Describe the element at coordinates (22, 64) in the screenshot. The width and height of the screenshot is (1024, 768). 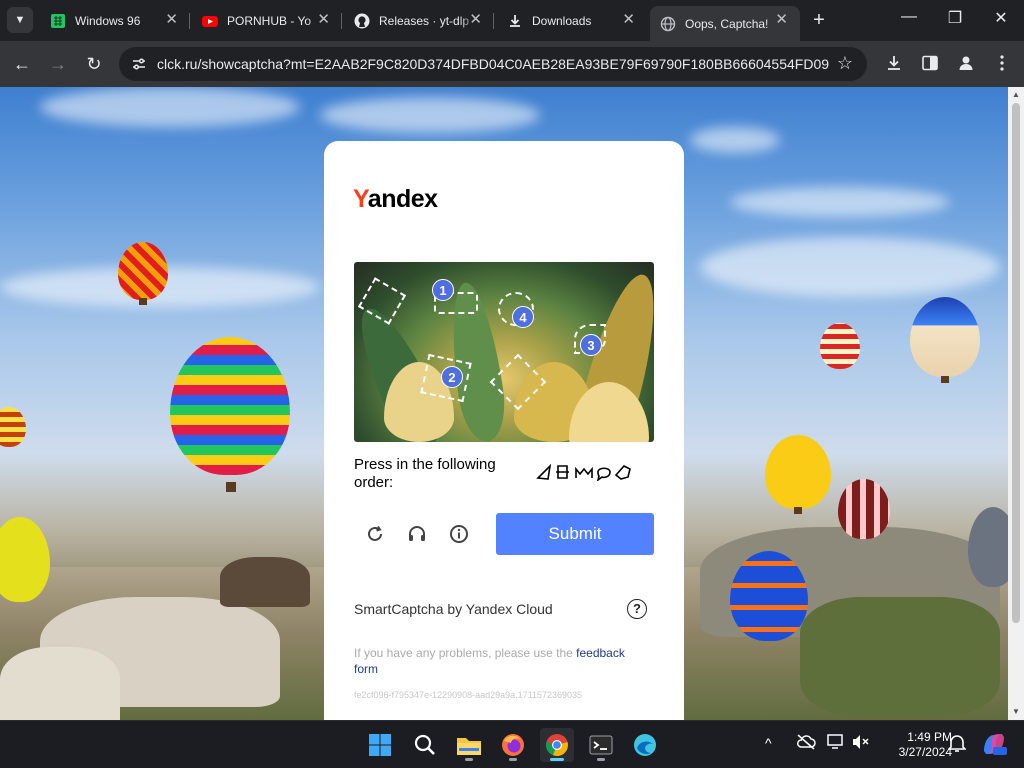
I see `back-arrow-icon: ←` at that location.